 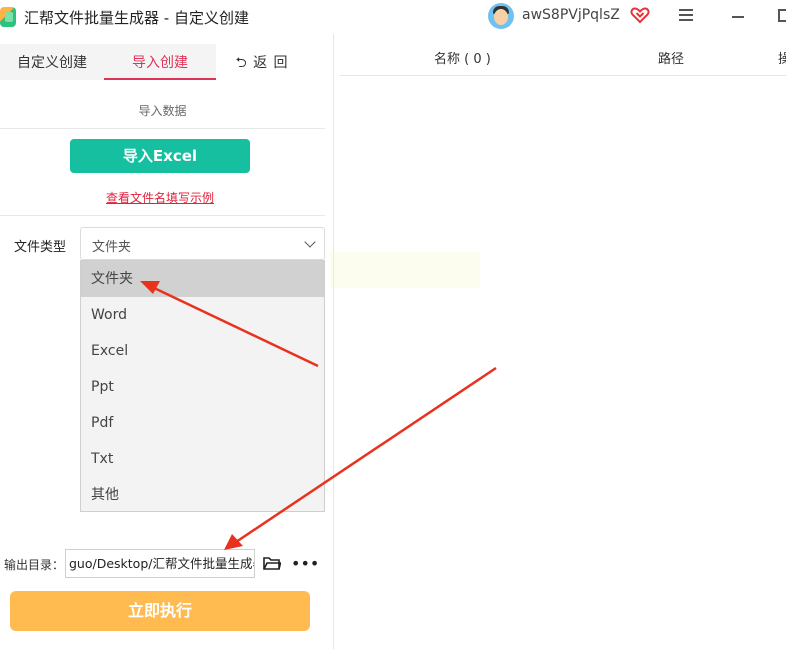 I want to click on option-word: Word, so click(x=202, y=315).